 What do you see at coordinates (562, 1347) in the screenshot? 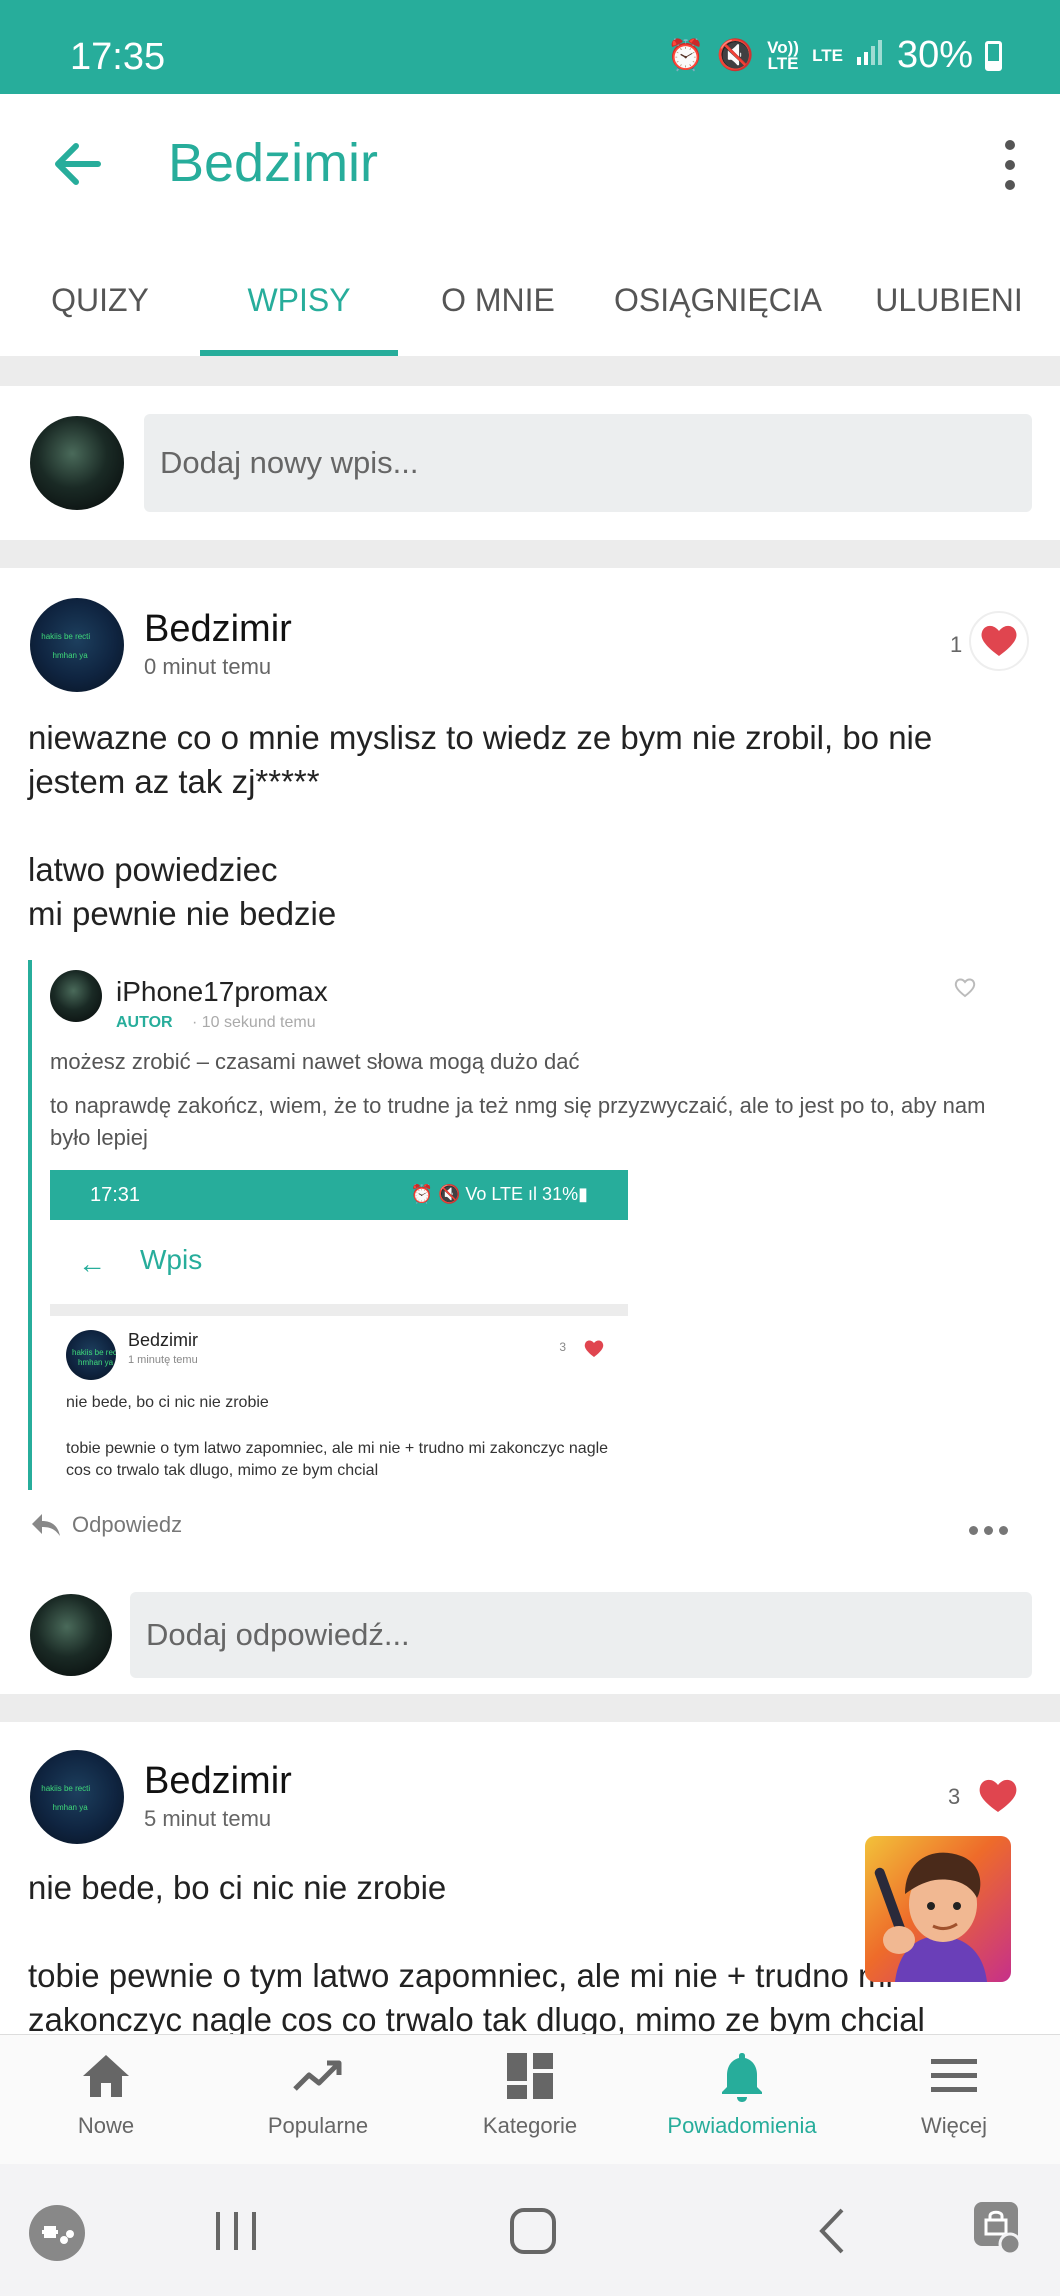
I see `inner-like-count: 3` at bounding box center [562, 1347].